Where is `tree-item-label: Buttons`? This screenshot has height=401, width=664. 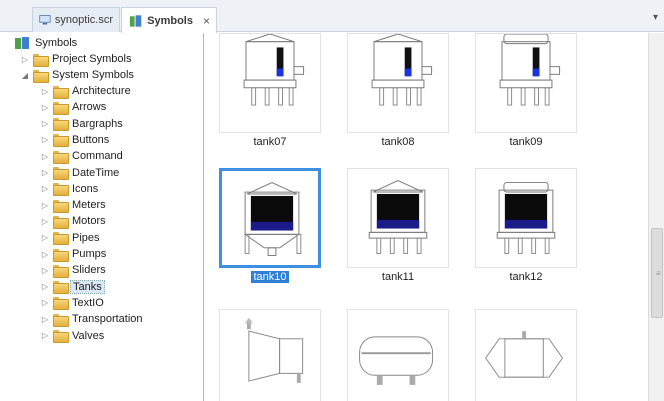
tree-item-label: Buttons is located at coordinates (91, 139).